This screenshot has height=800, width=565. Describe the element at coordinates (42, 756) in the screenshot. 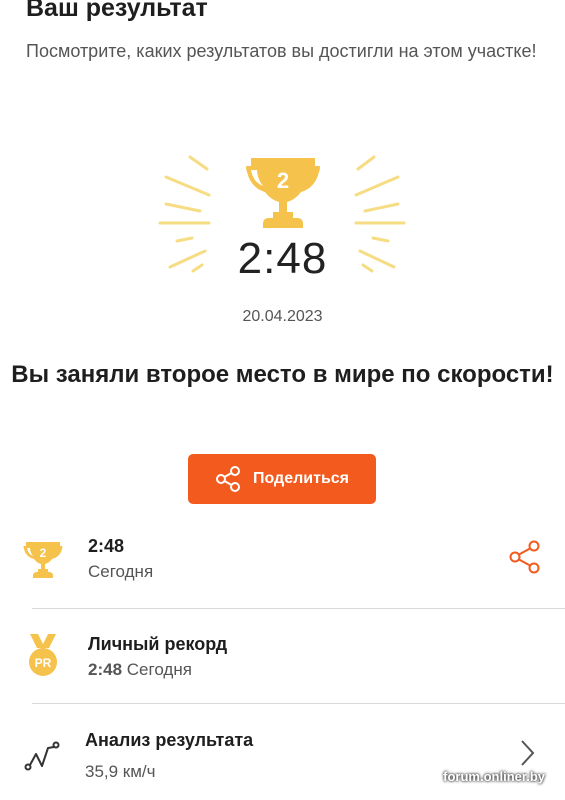

I see `analysis-graph-icon` at that location.